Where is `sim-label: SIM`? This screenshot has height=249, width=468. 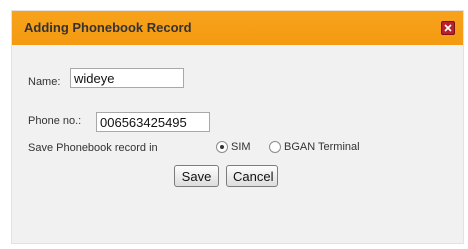
sim-label: SIM is located at coordinates (241, 147).